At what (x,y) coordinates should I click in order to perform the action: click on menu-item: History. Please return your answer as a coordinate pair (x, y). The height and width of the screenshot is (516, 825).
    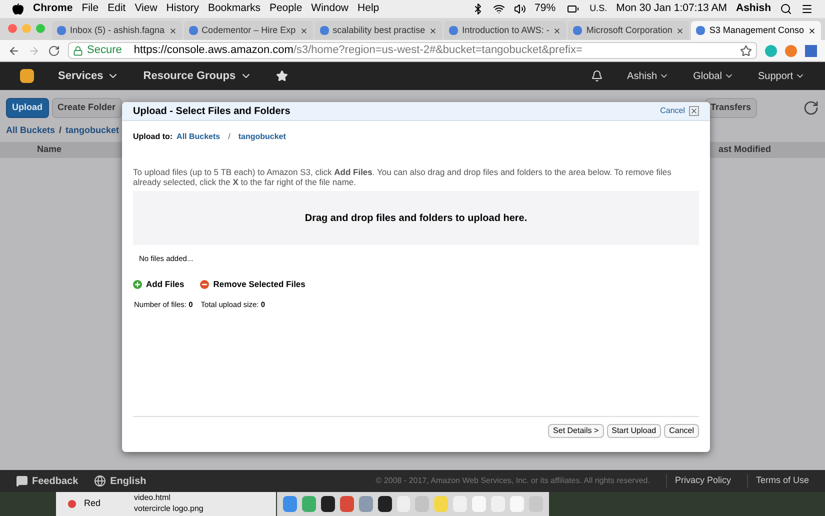
    Looking at the image, I should click on (182, 9).